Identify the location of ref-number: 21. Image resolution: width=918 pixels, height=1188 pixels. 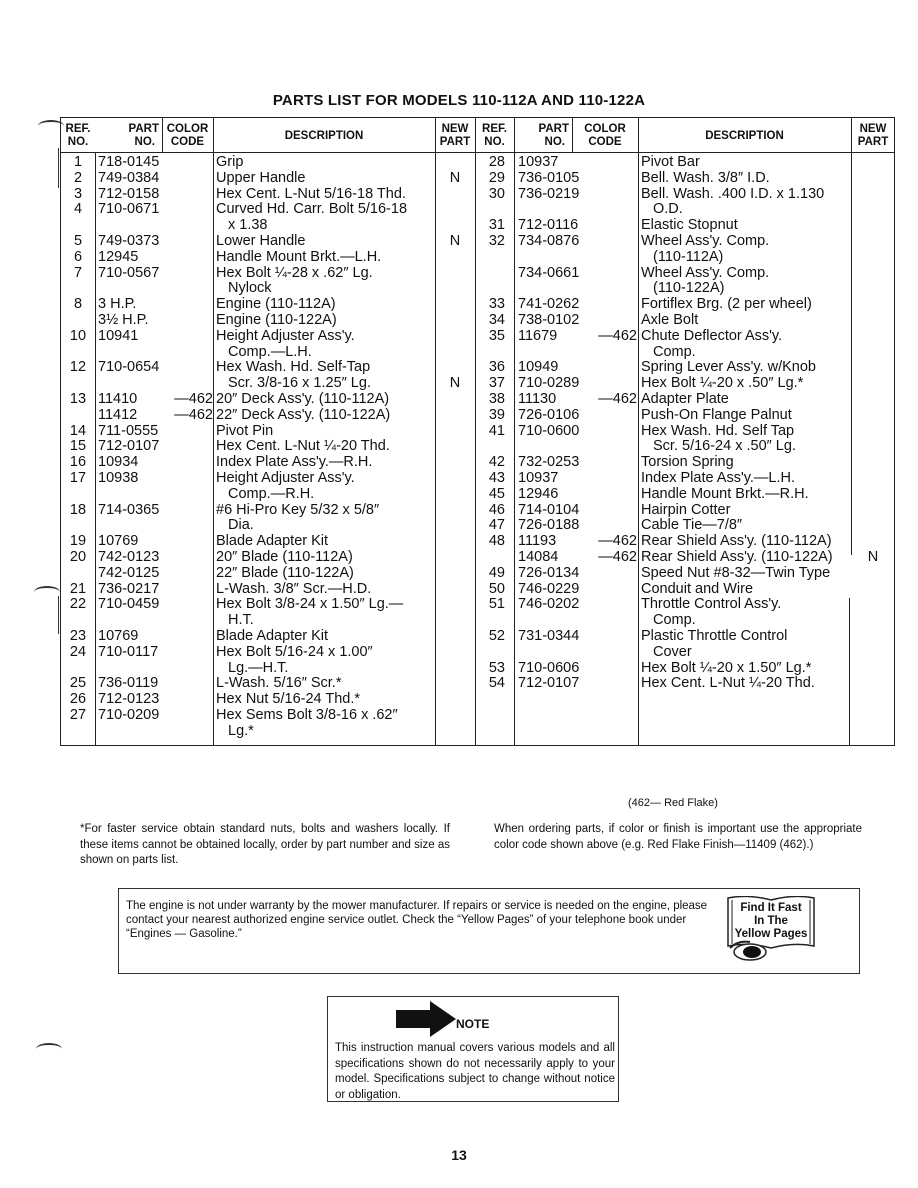
(78, 588).